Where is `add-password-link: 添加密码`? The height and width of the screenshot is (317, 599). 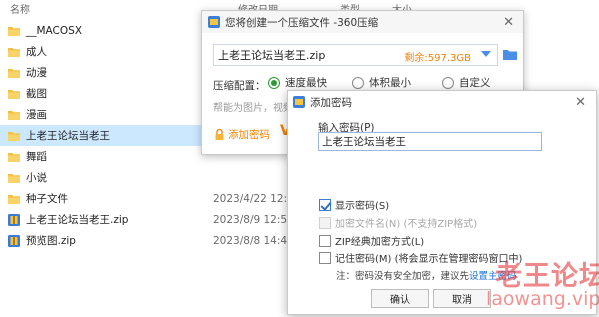 add-password-link: 添加密码 is located at coordinates (242, 134).